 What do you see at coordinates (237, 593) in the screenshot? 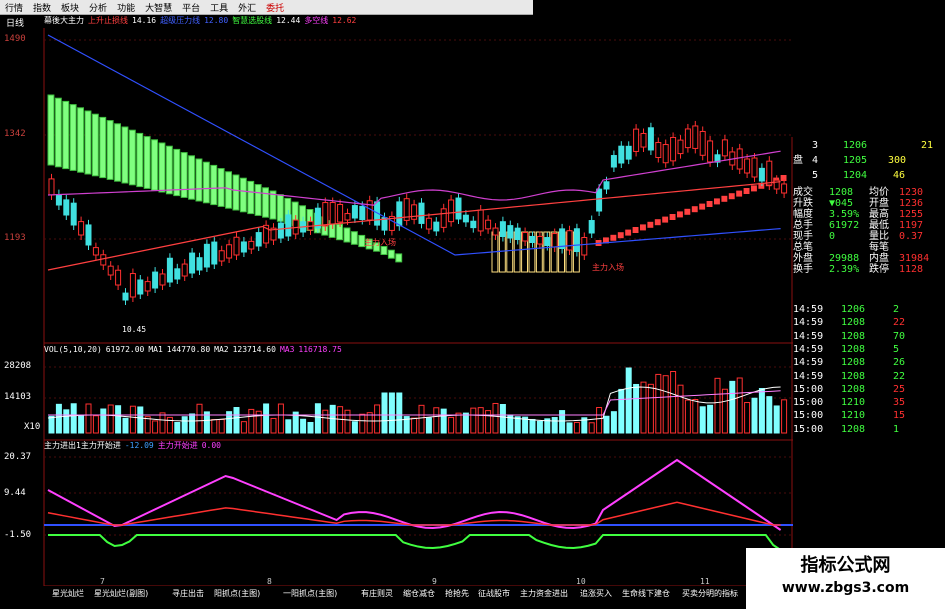
I see `indicator-button: 阳抓点(主图)` at bounding box center [237, 593].